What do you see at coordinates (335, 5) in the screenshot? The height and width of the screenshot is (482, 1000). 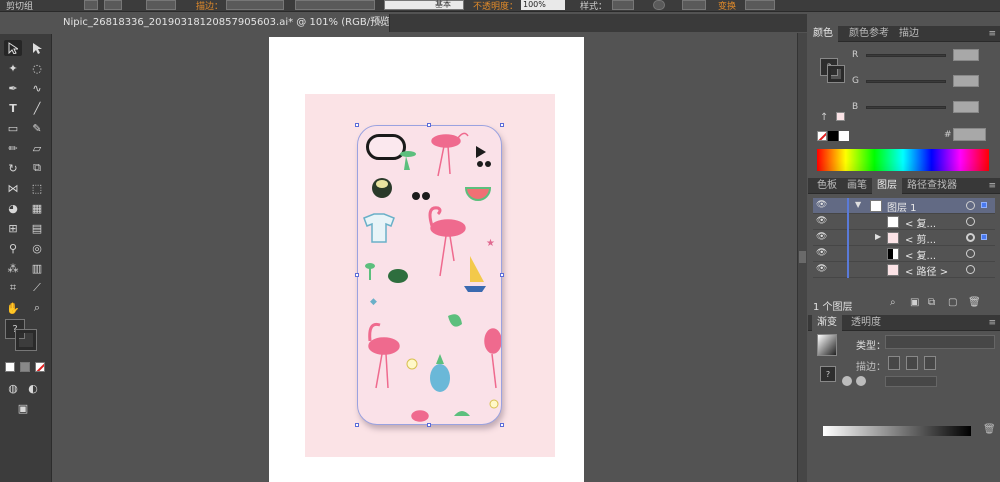 I see `variable-width-dropdown` at bounding box center [335, 5].